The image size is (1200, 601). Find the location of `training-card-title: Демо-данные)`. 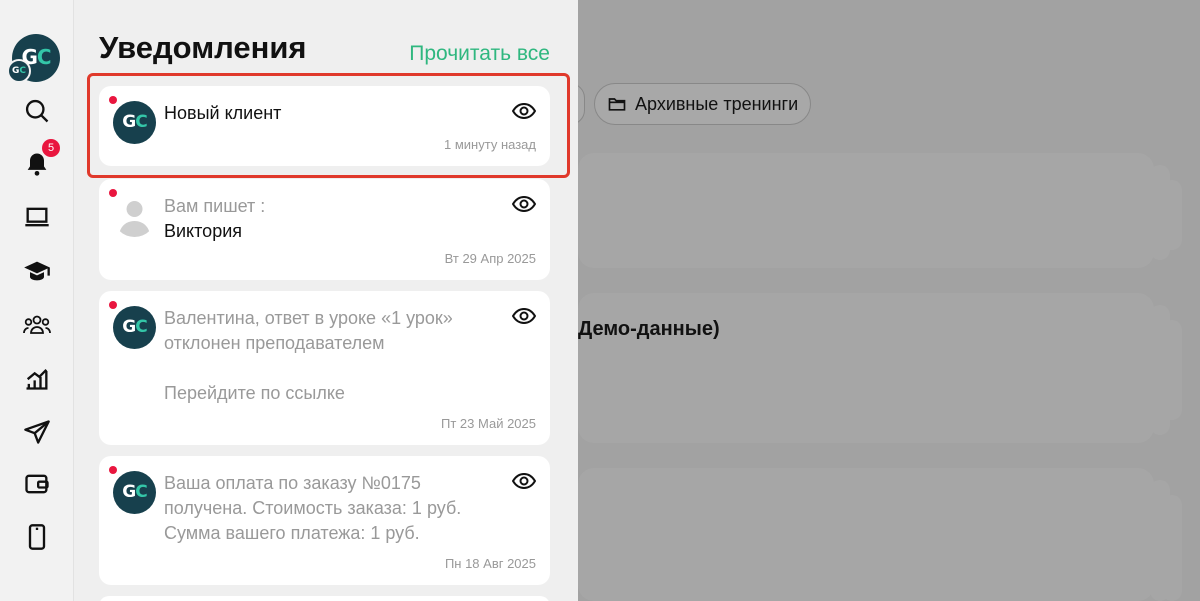

training-card-title: Демо-данные) is located at coordinates (649, 329).